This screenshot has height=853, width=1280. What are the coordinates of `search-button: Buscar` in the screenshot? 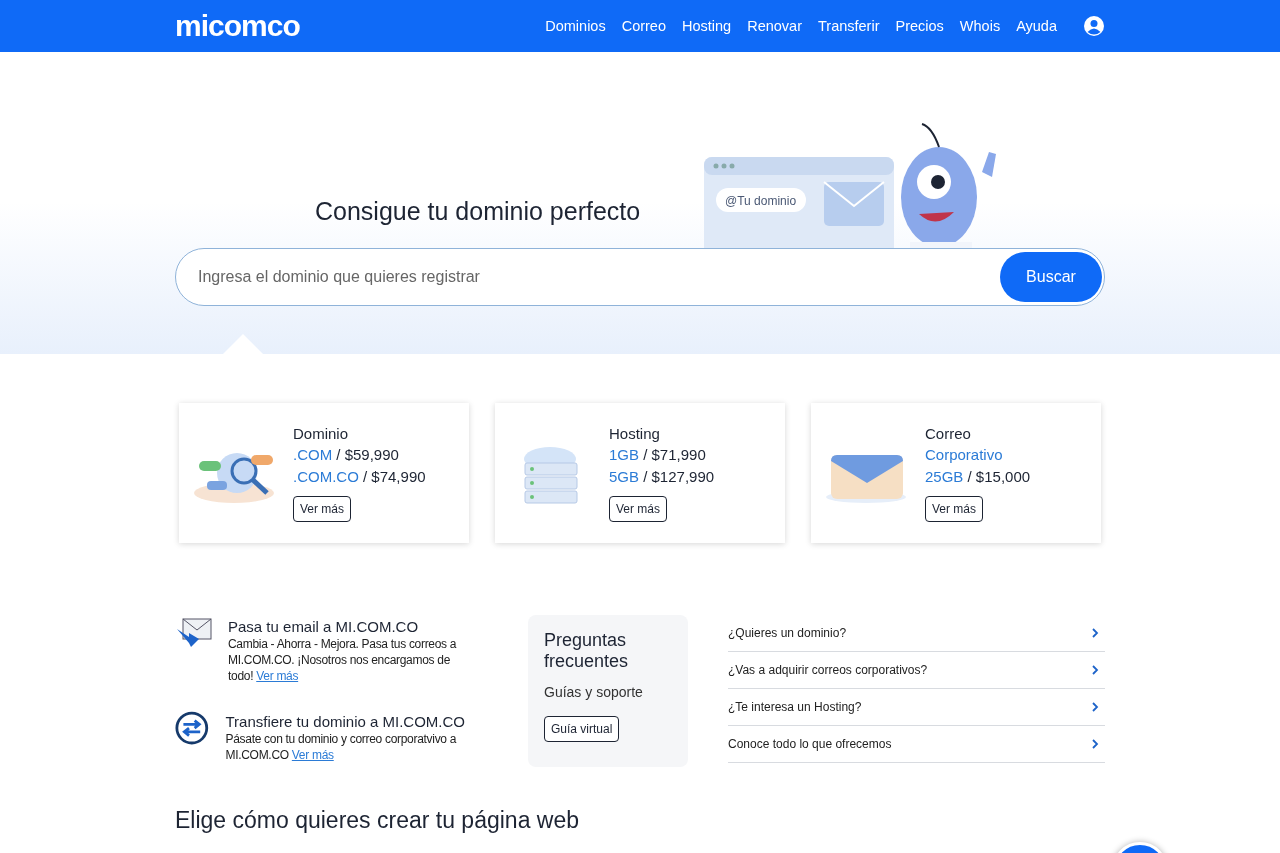 It's located at (1051, 277).